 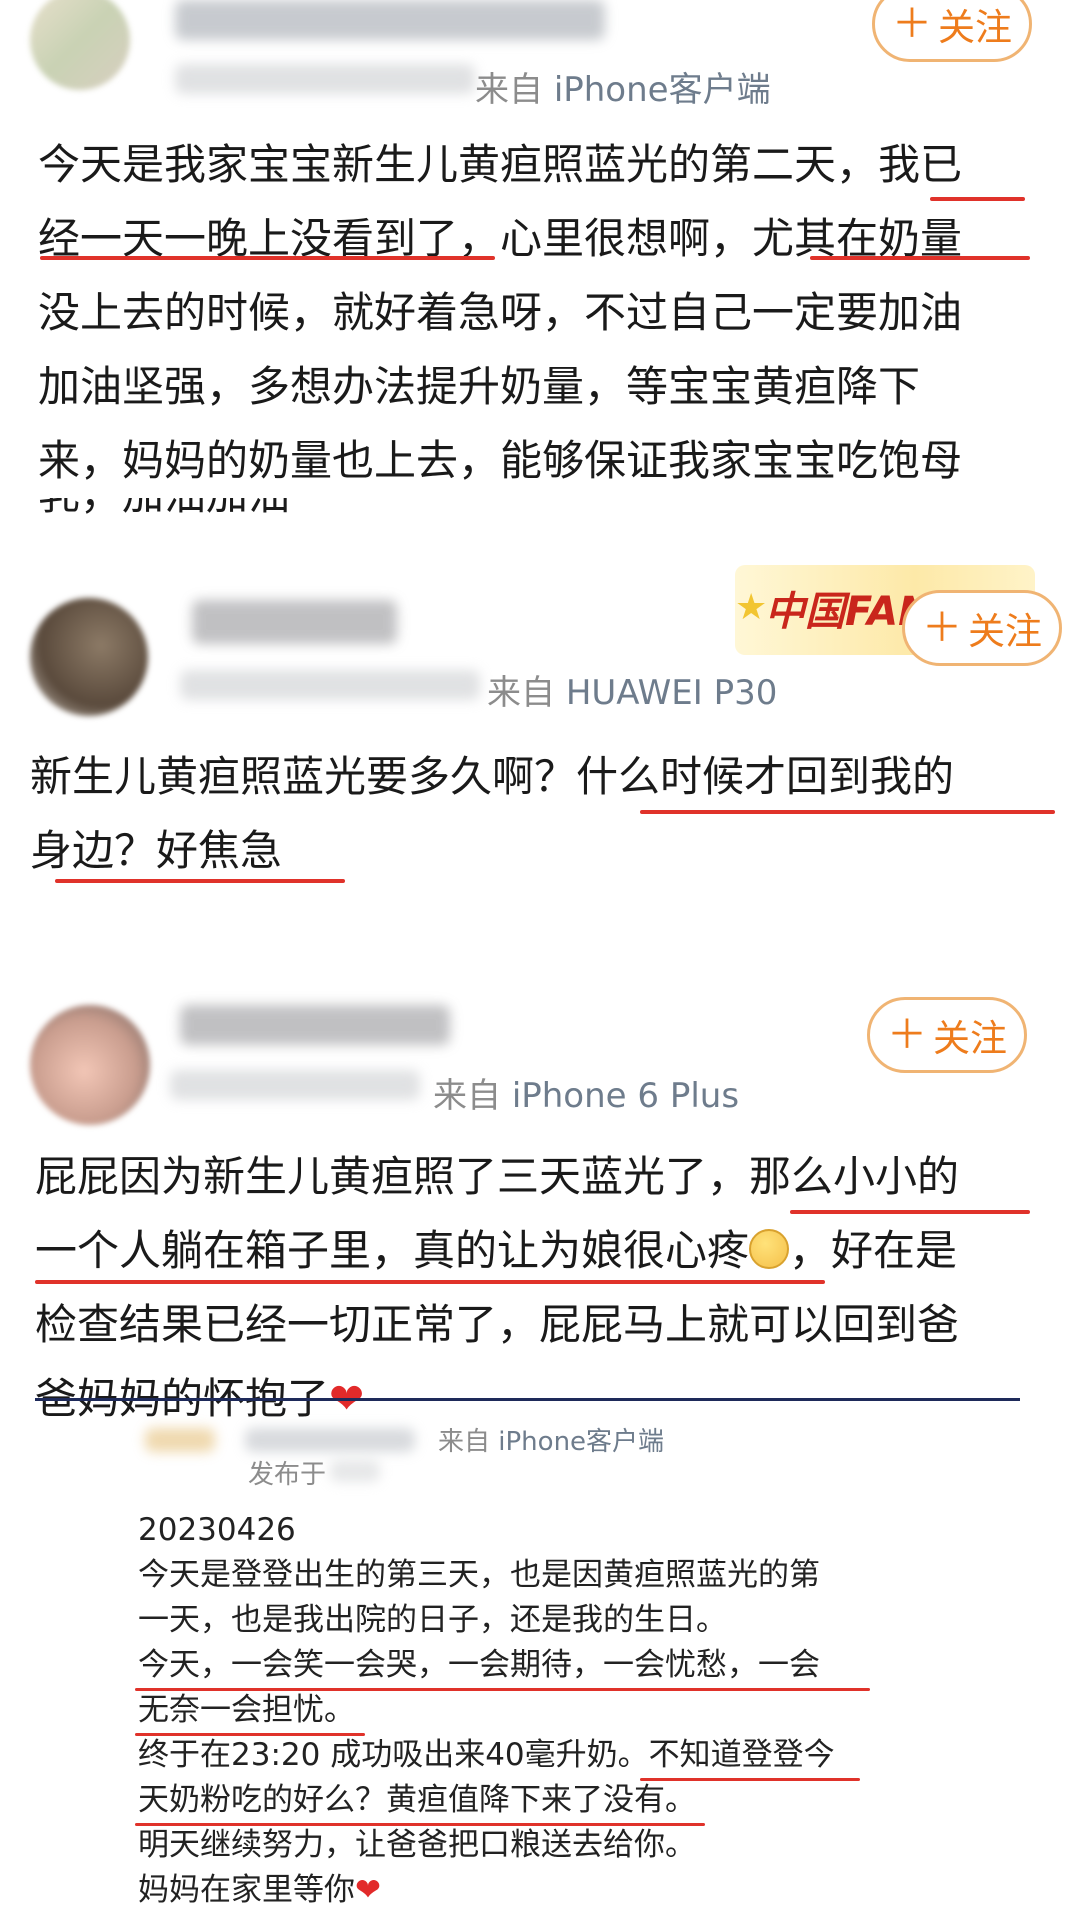 What do you see at coordinates (671, 693) in the screenshot?
I see `device-name: HUAWEI P30` at bounding box center [671, 693].